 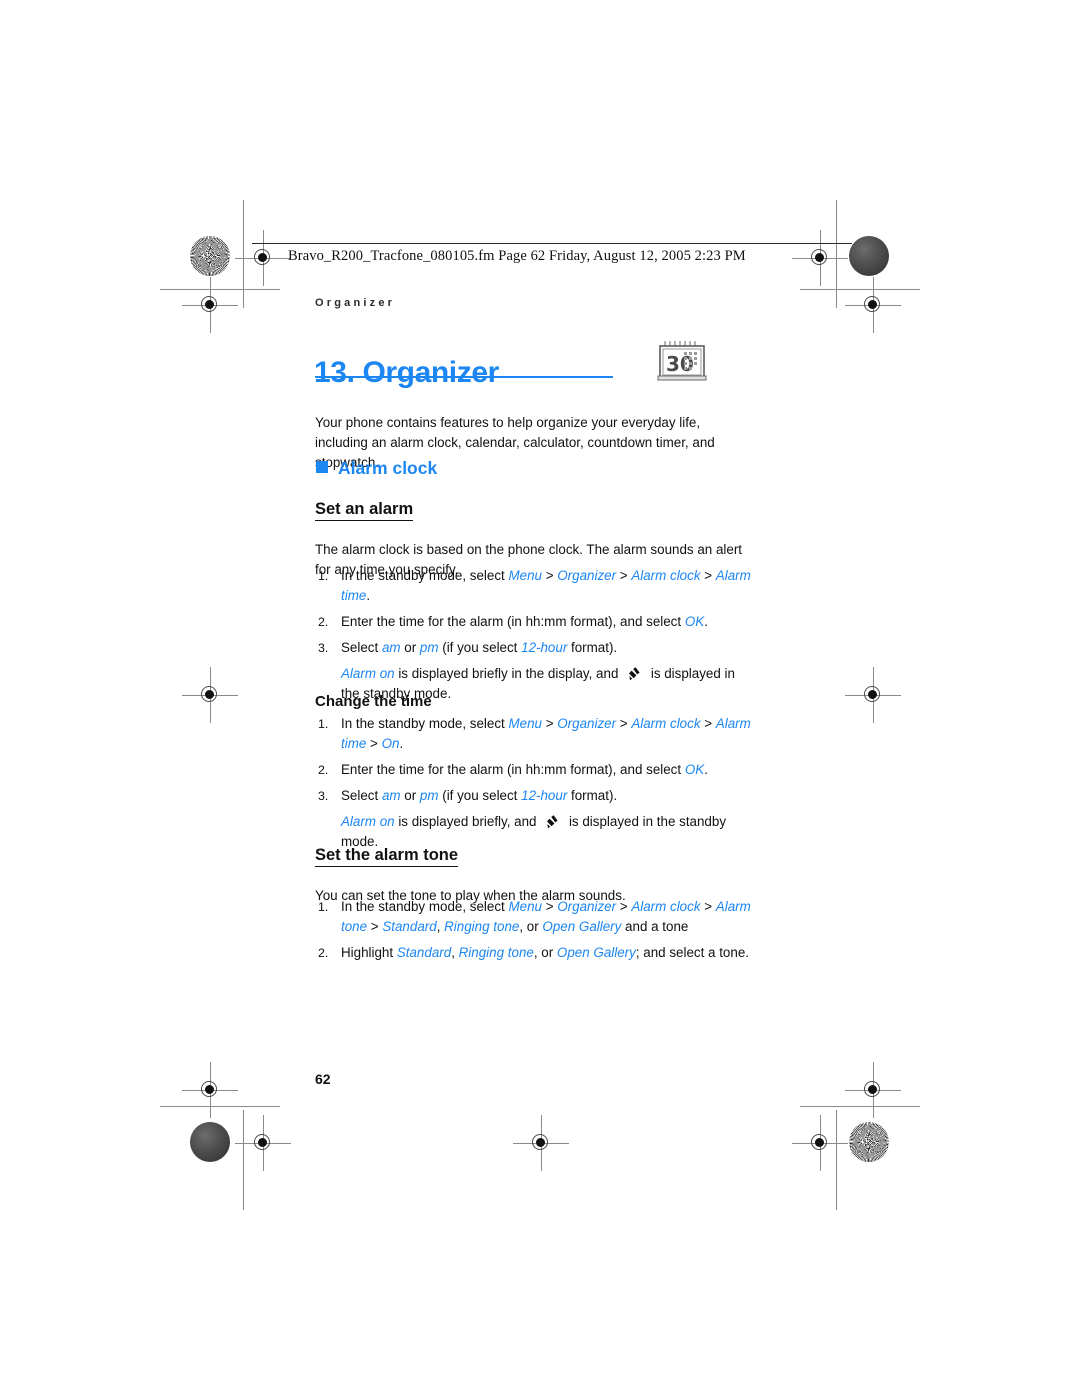 I want to click on trim-line-bottom-right-vertical, so click(x=836, y=1160).